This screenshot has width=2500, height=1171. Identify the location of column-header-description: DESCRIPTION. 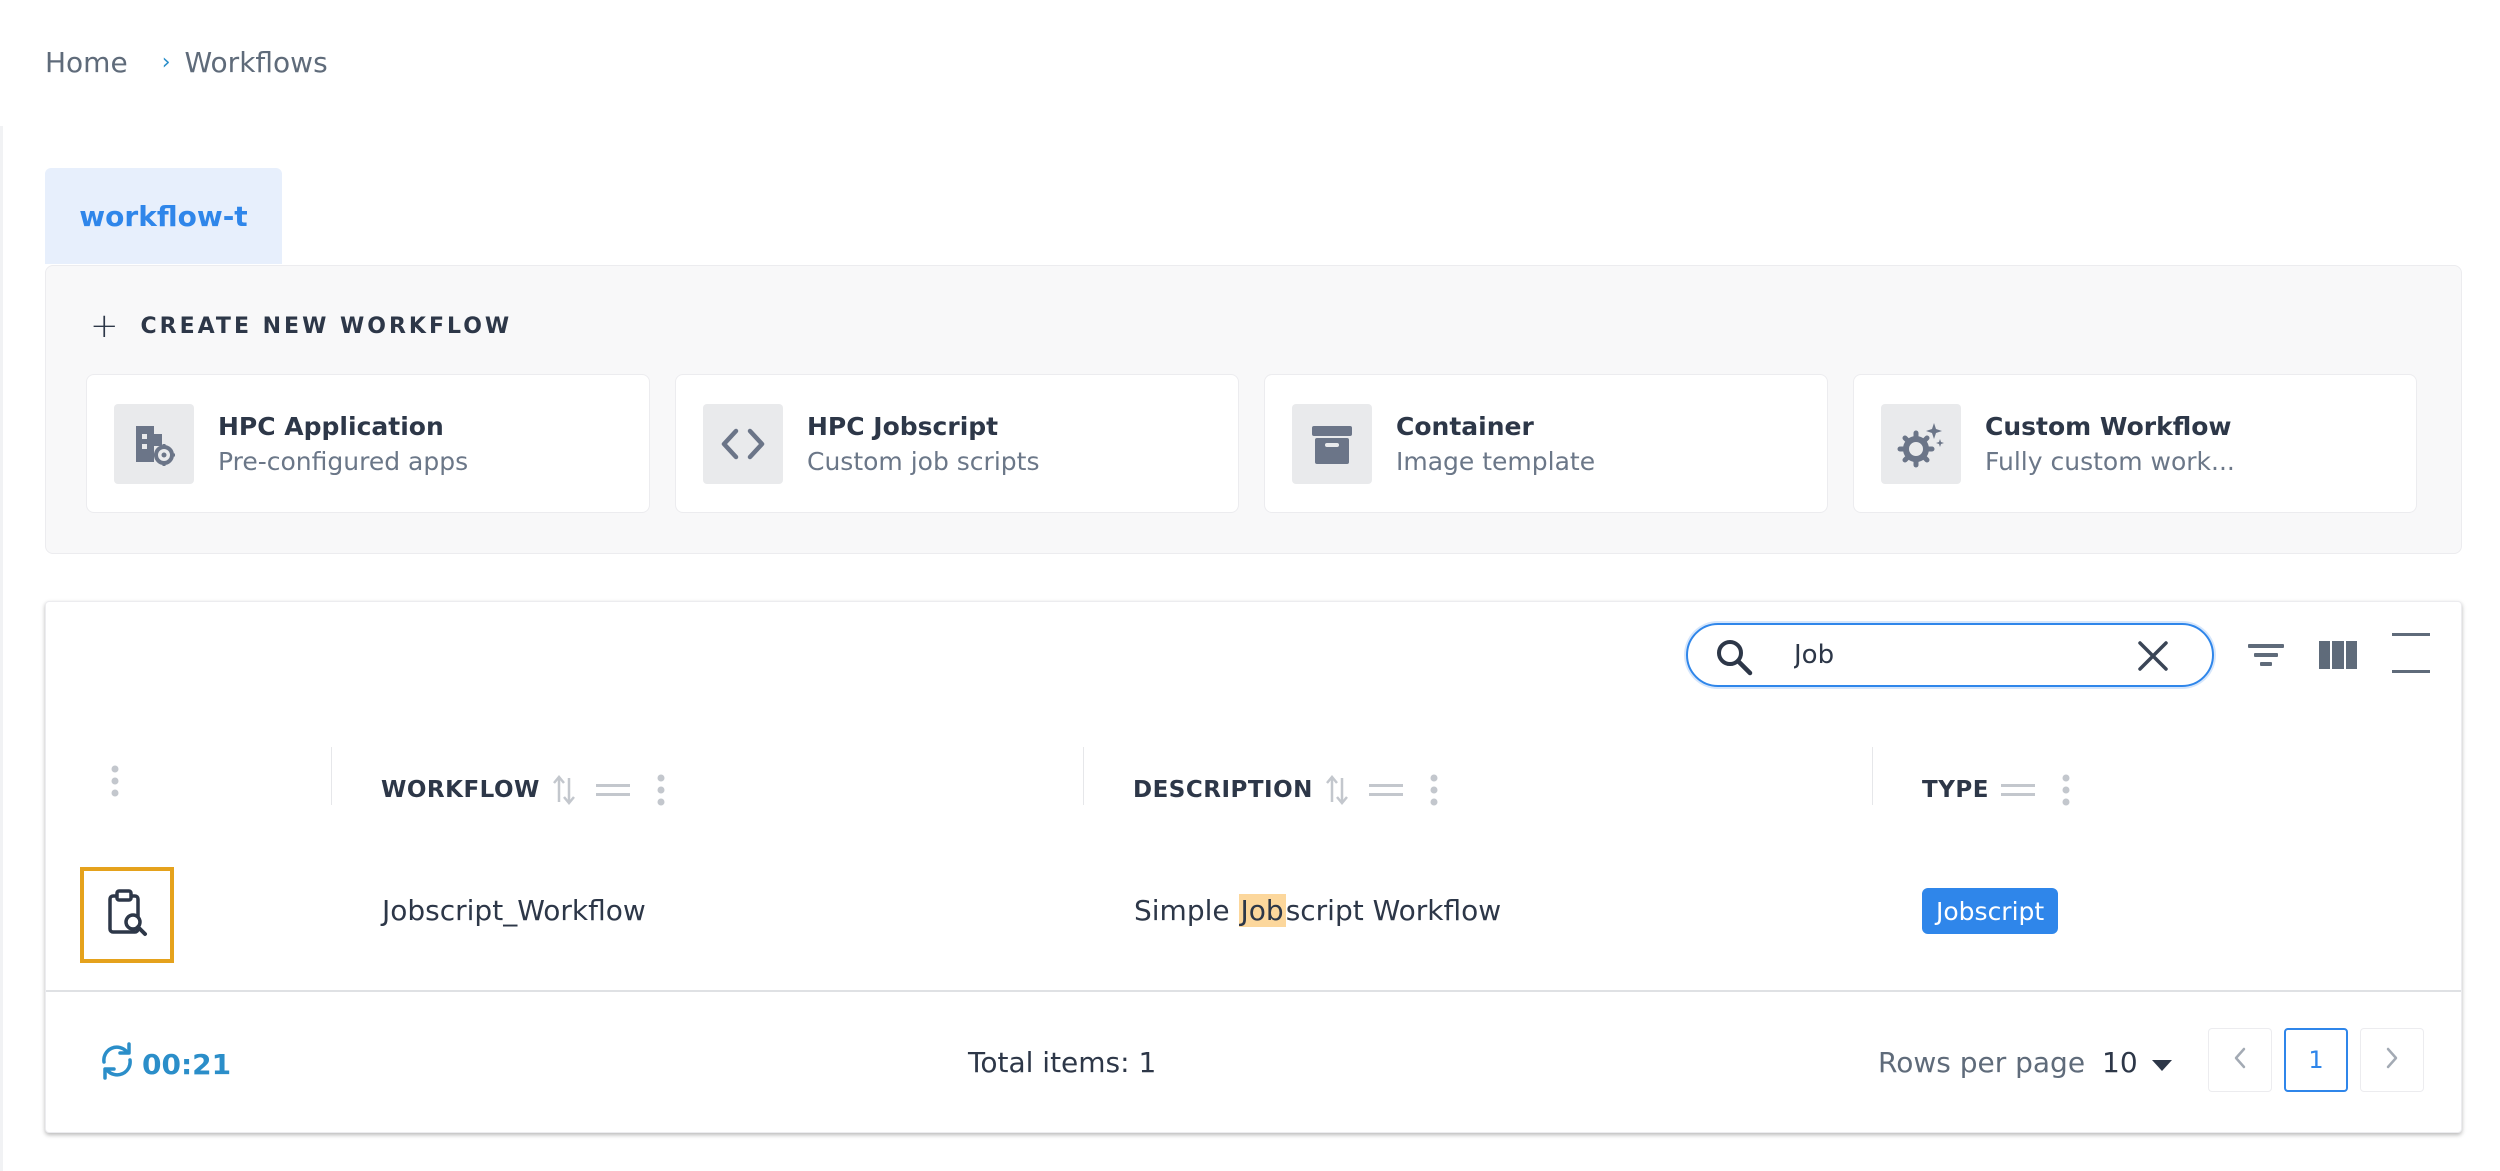
(1286, 790).